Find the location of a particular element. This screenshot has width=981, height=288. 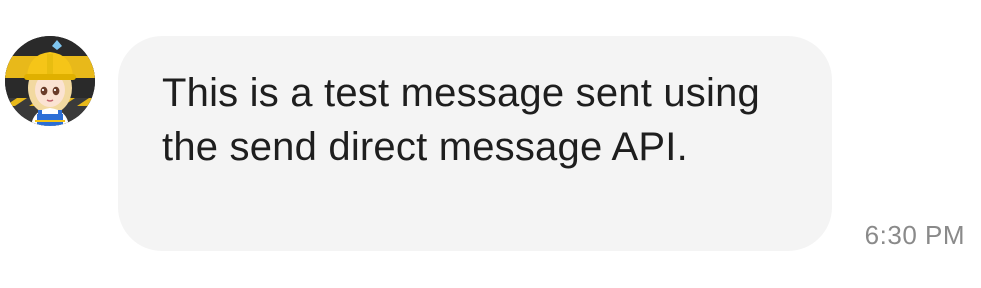

user-avatar-icon is located at coordinates (50, 81).